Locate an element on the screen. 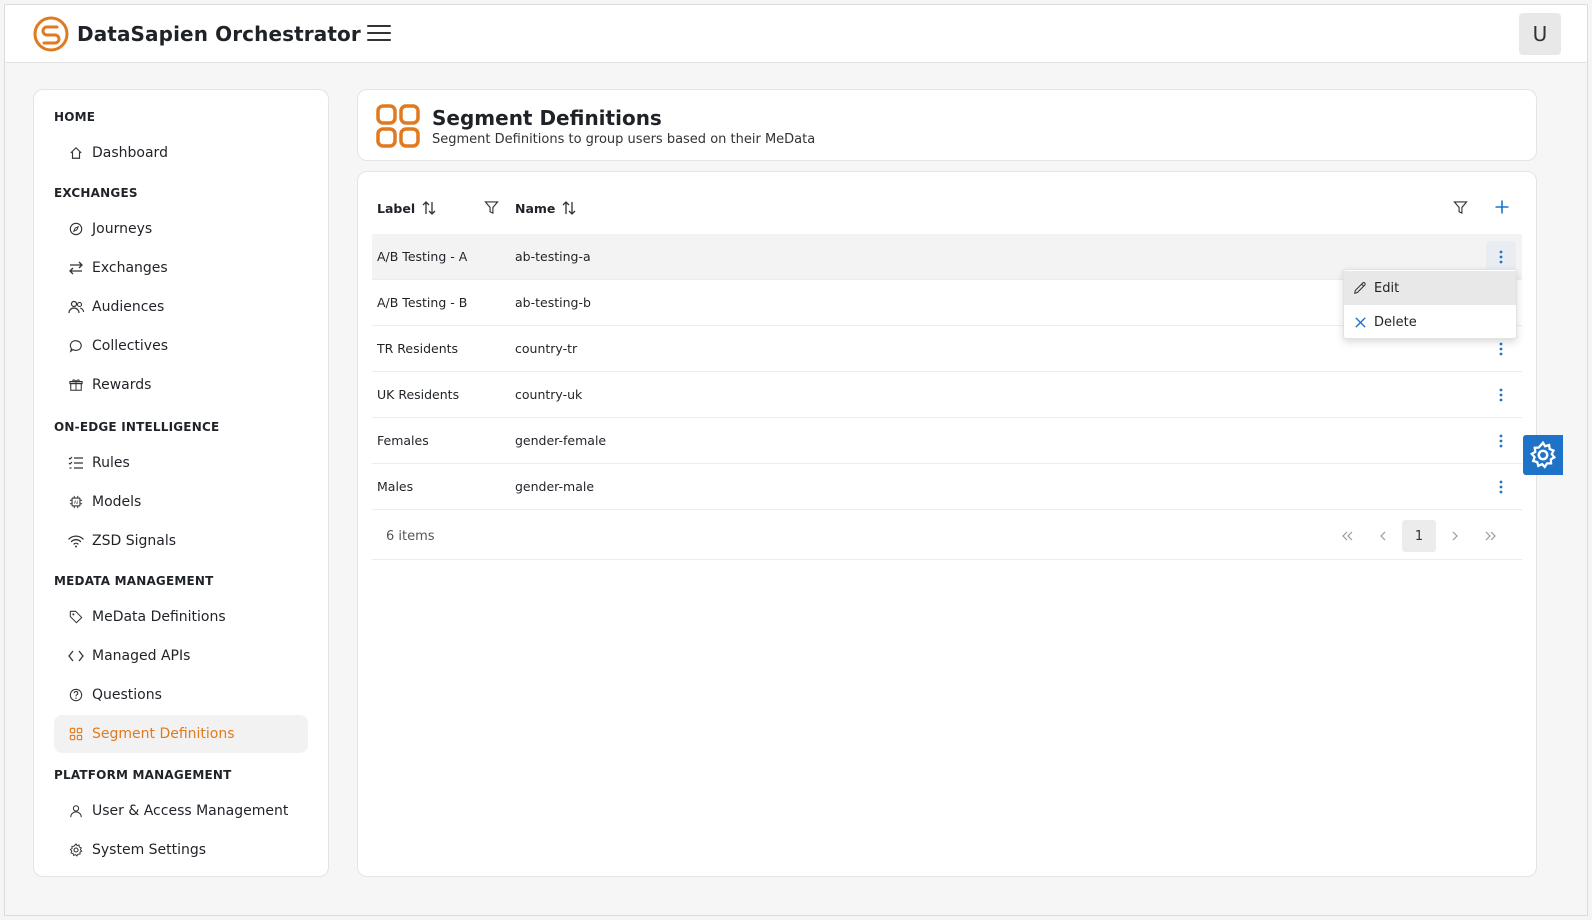 This screenshot has width=1592, height=920. sidebar-item-rewards: Rewards is located at coordinates (181, 385).